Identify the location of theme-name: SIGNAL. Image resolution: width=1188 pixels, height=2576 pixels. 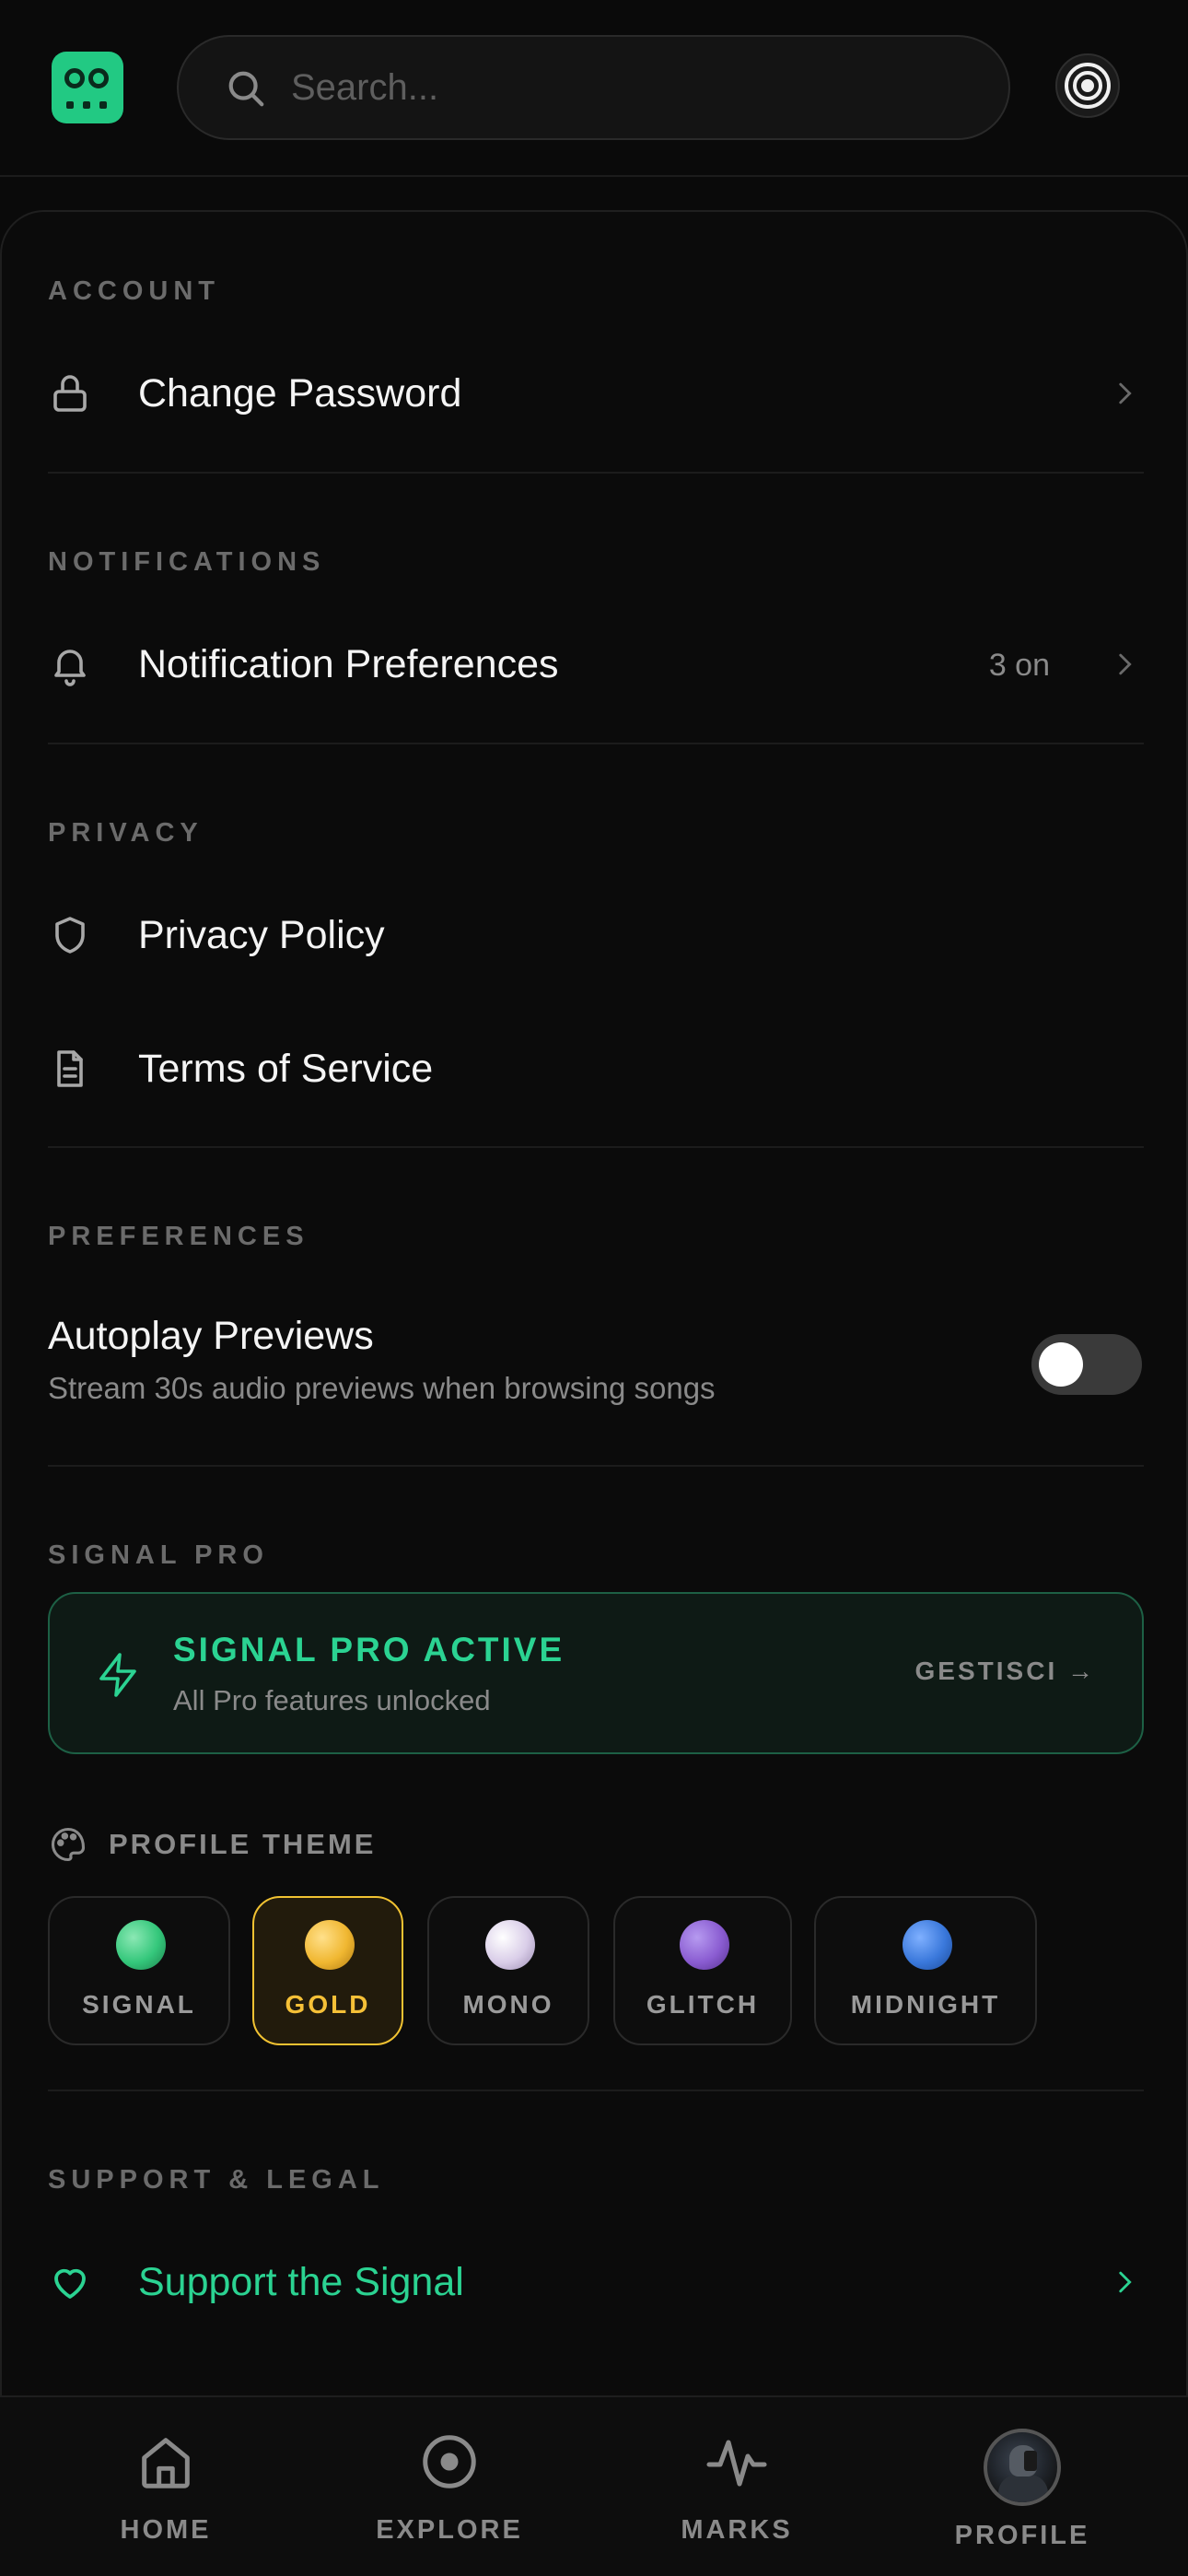
(139, 2004).